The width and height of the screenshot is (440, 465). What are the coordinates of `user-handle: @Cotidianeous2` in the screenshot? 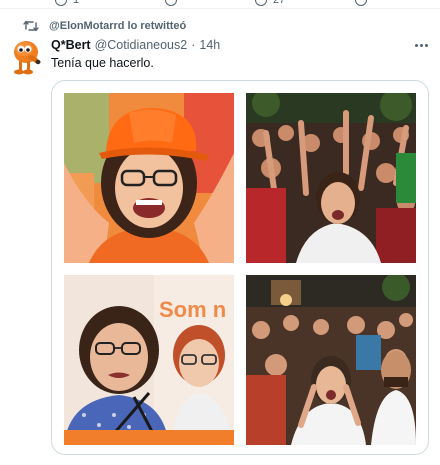 It's located at (141, 45).